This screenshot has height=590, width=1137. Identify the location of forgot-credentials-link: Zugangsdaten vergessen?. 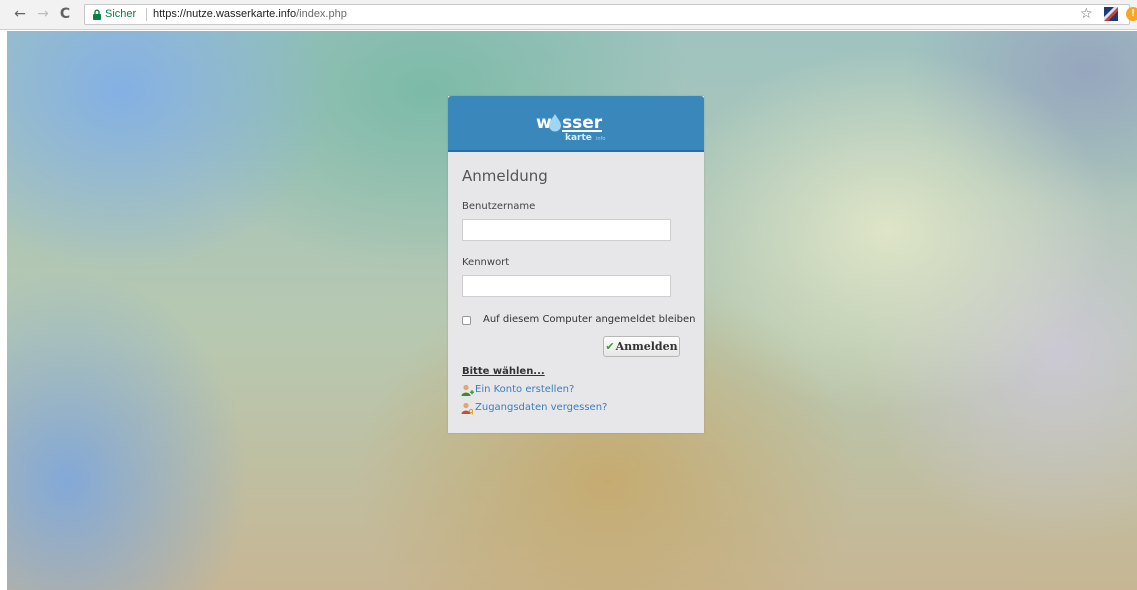
(541, 407).